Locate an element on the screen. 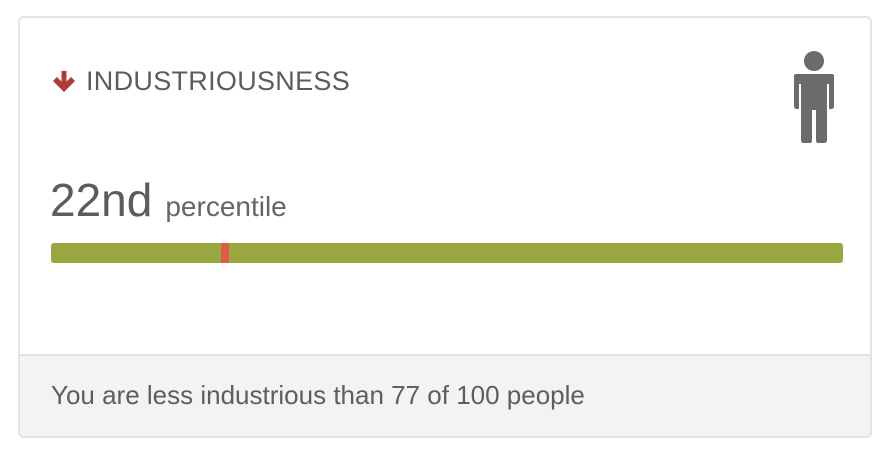 The height and width of the screenshot is (462, 892). percentile-row: 22nd percentile is located at coordinates (168, 200).